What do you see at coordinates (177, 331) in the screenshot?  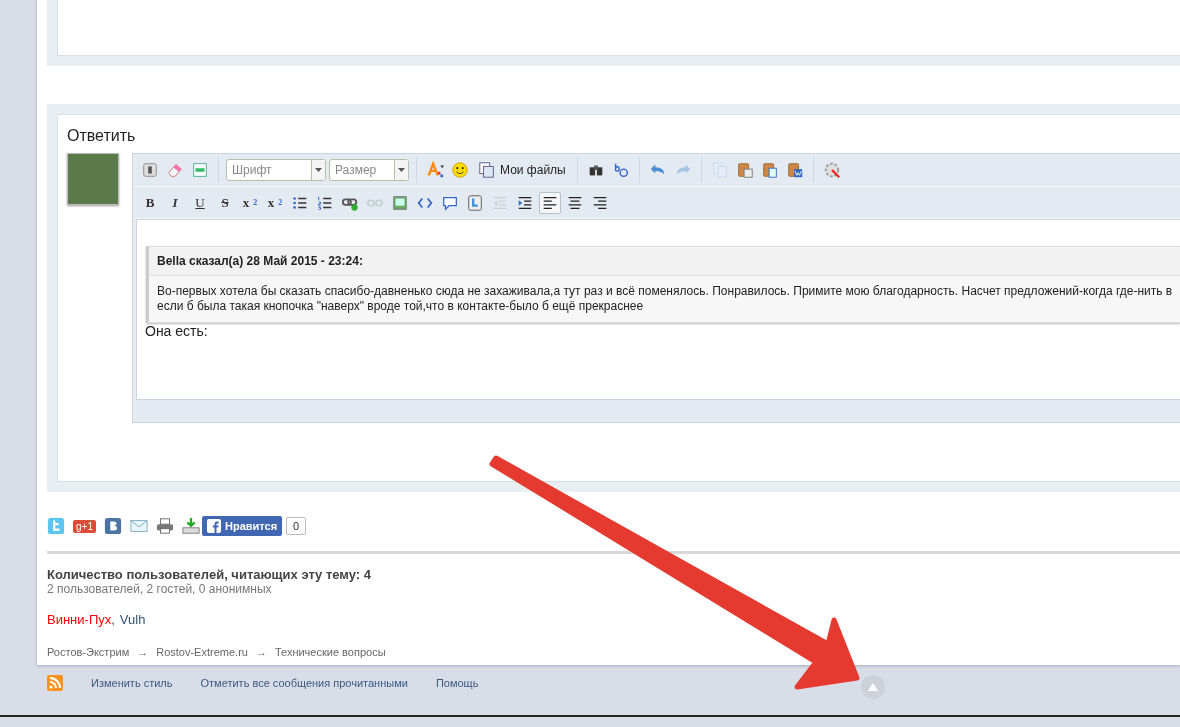 I see `reply-text: Она есть:` at bounding box center [177, 331].